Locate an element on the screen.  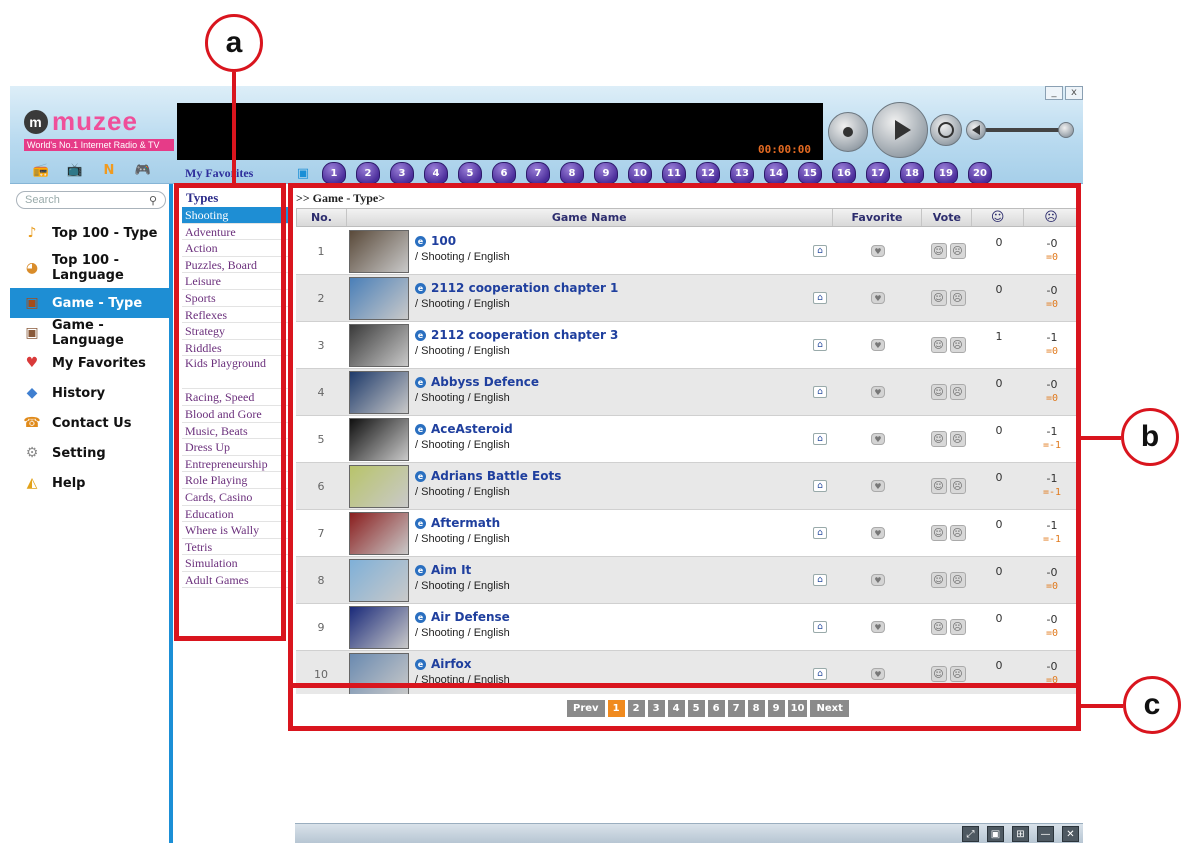
page-button-2: 2 is located at coordinates (636, 708).